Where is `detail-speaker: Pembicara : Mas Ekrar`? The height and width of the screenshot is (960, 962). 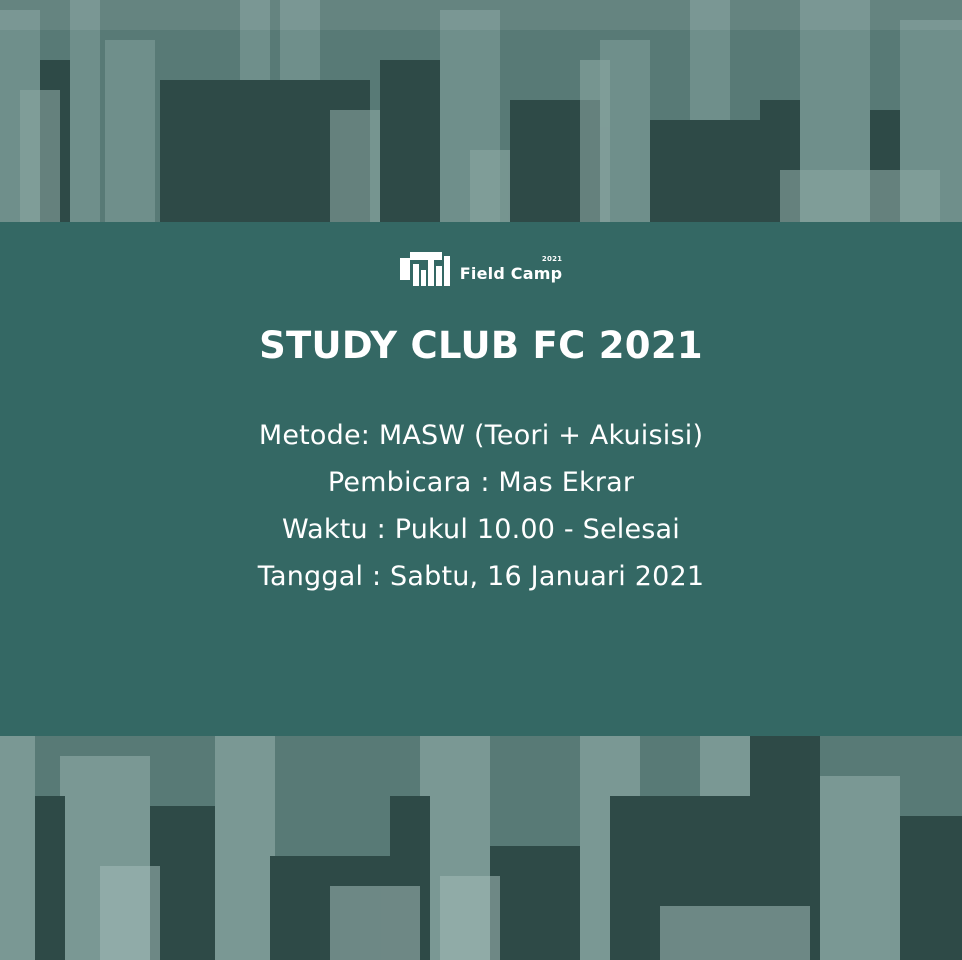 detail-speaker: Pembicara : Mas Ekrar is located at coordinates (481, 482).